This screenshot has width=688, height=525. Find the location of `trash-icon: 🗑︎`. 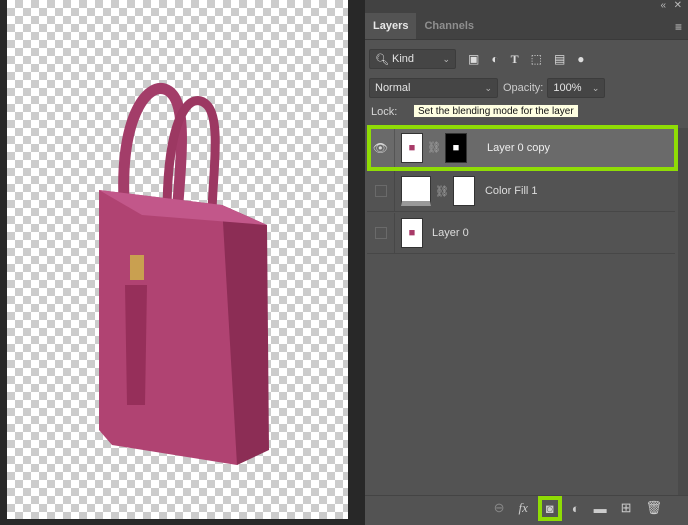

trash-icon: 🗑︎ is located at coordinates (653, 508).